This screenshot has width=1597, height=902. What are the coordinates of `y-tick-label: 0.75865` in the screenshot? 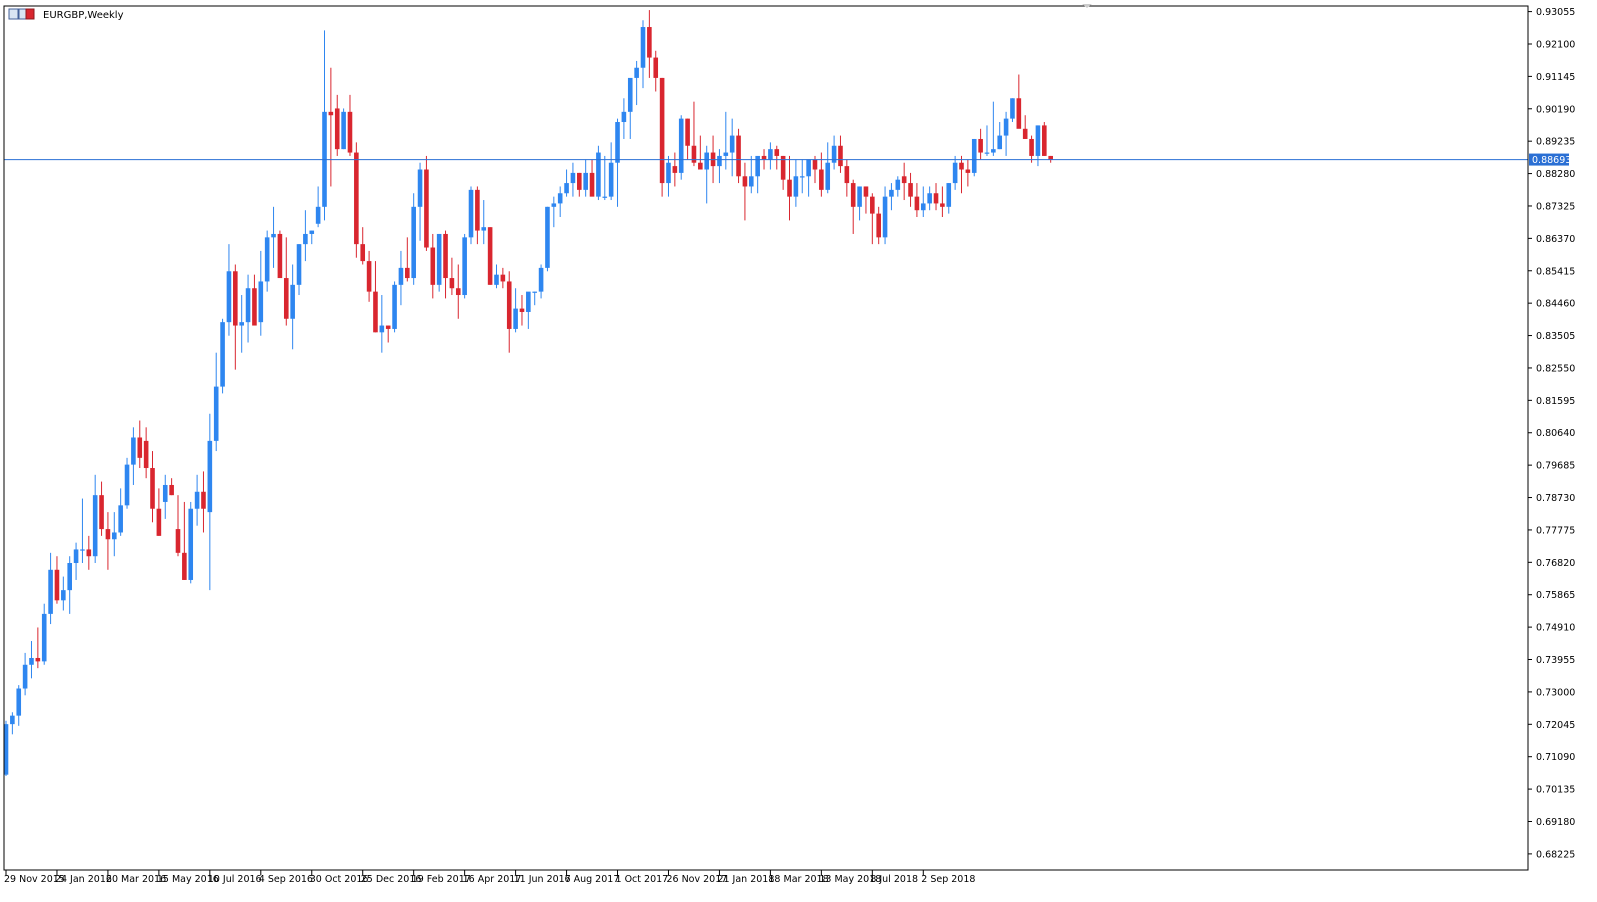 It's located at (1555, 595).